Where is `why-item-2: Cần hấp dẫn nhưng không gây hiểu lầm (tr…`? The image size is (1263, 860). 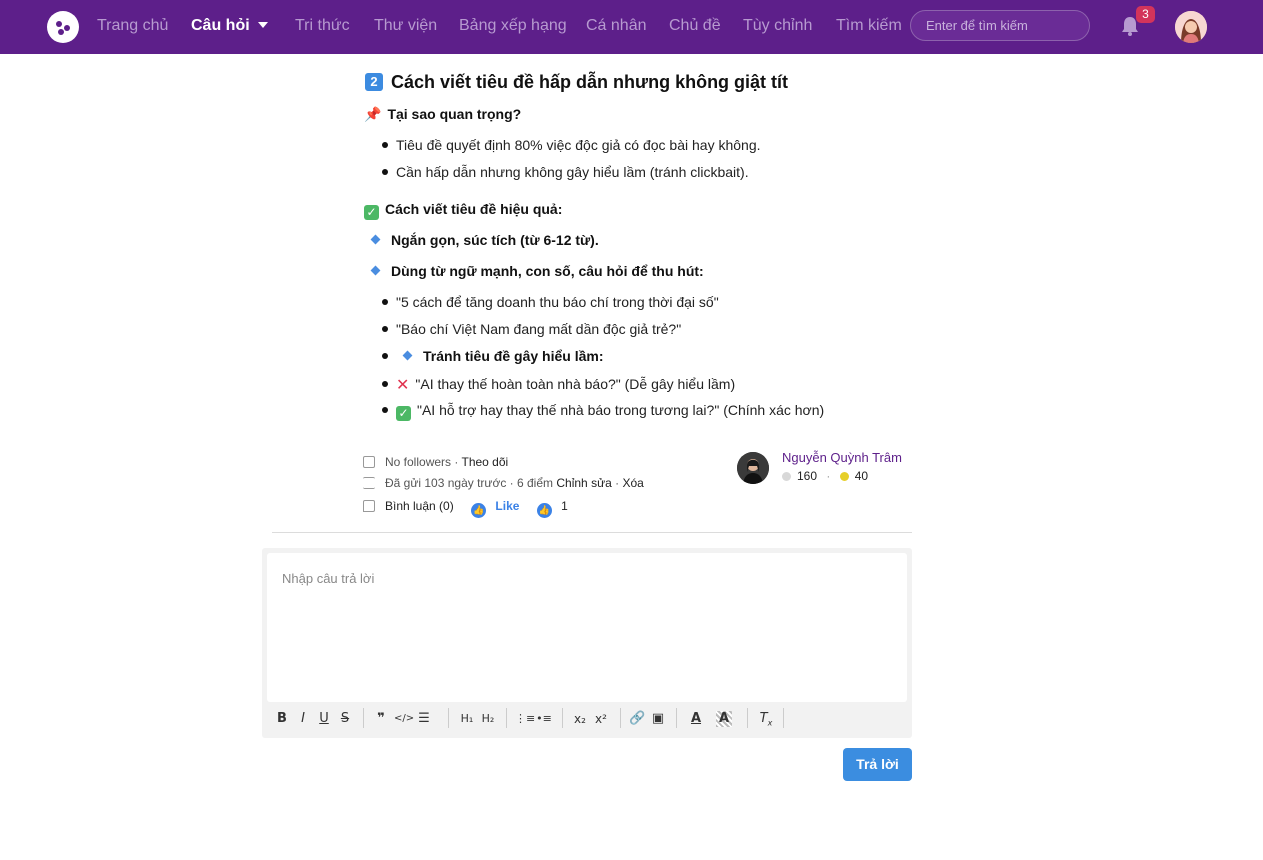 why-item-2: Cần hấp dẫn nhưng không gây hiểu lầm (tr… is located at coordinates (572, 172).